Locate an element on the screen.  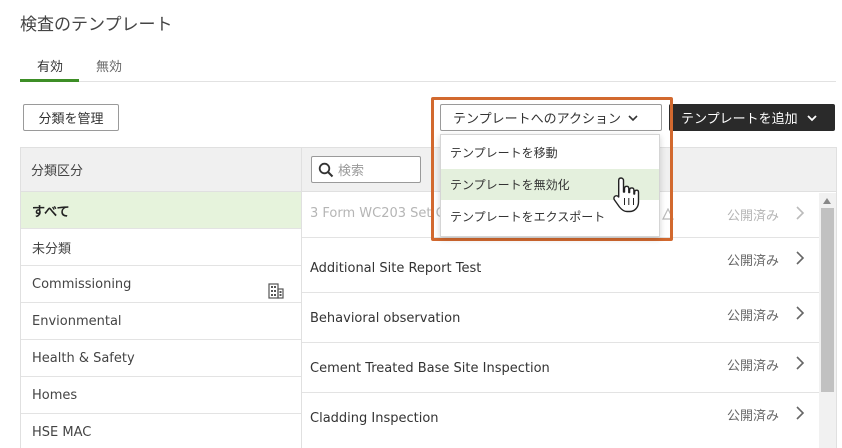
template-row: Cement Treated Base Site Inspection 公開済み is located at coordinates (560, 368).